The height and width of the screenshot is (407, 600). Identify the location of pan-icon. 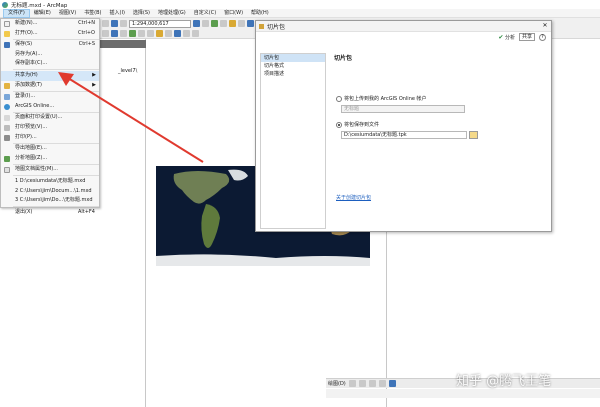
(105, 23).